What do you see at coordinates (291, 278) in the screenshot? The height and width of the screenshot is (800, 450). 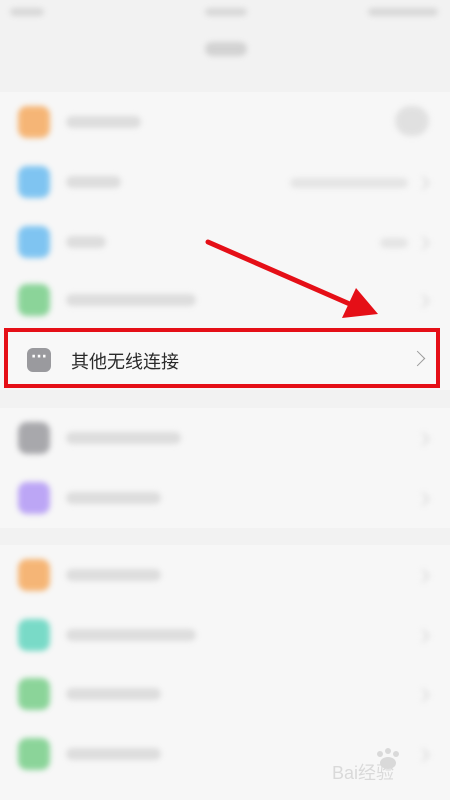 I see `annotation-arrow-icon` at bounding box center [291, 278].